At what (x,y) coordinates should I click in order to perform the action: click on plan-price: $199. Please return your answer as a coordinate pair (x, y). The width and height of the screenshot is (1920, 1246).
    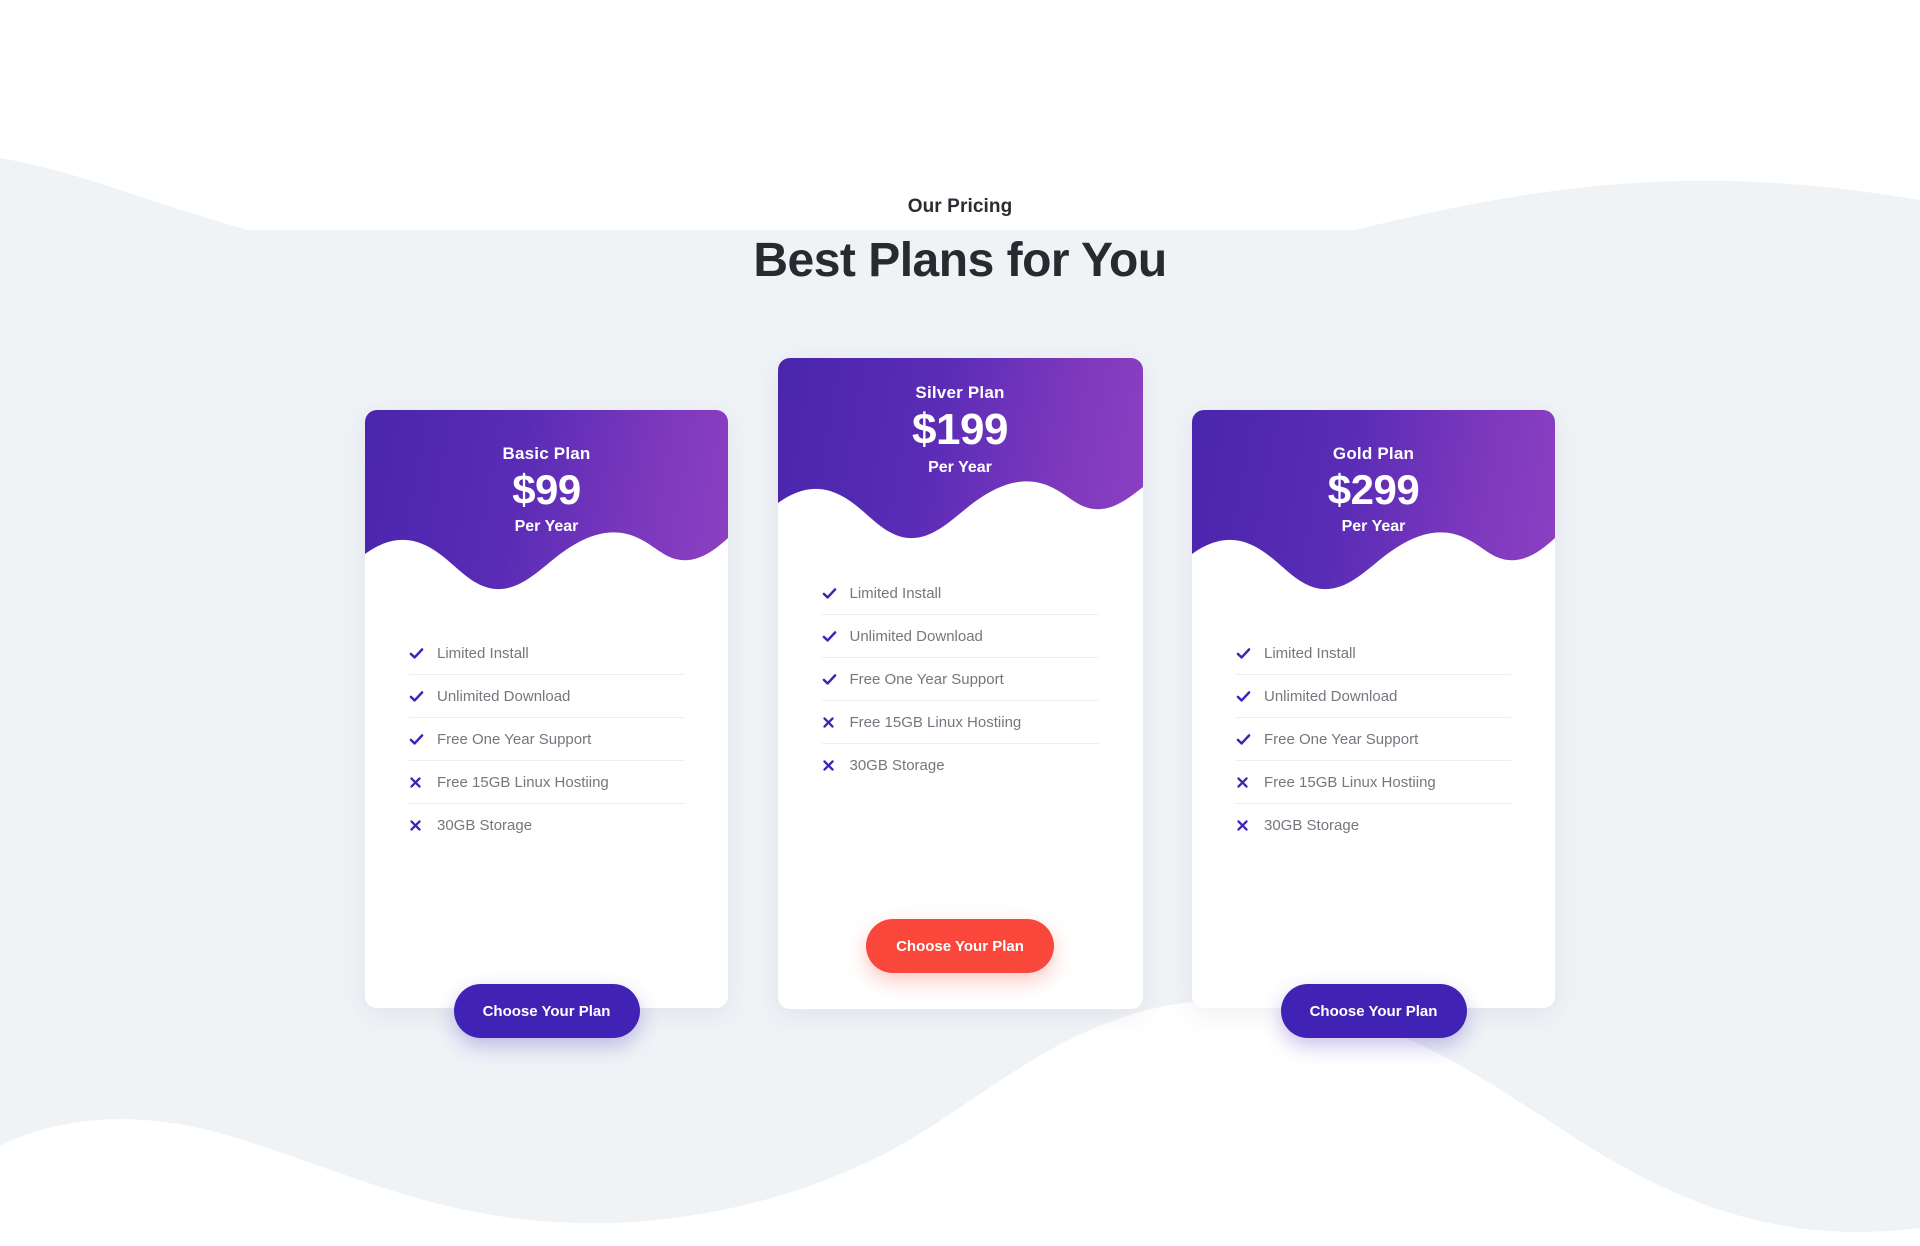
    Looking at the image, I should click on (960, 429).